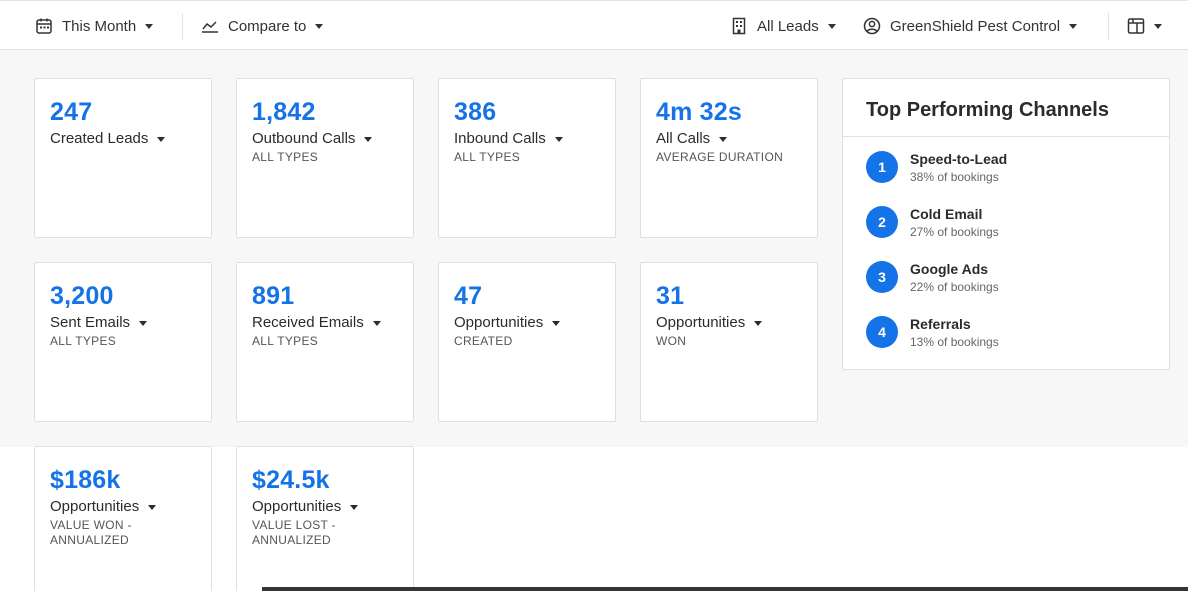 The image size is (1188, 591). Describe the element at coordinates (940, 323) in the screenshot. I see `channel-name: Referrals` at that location.